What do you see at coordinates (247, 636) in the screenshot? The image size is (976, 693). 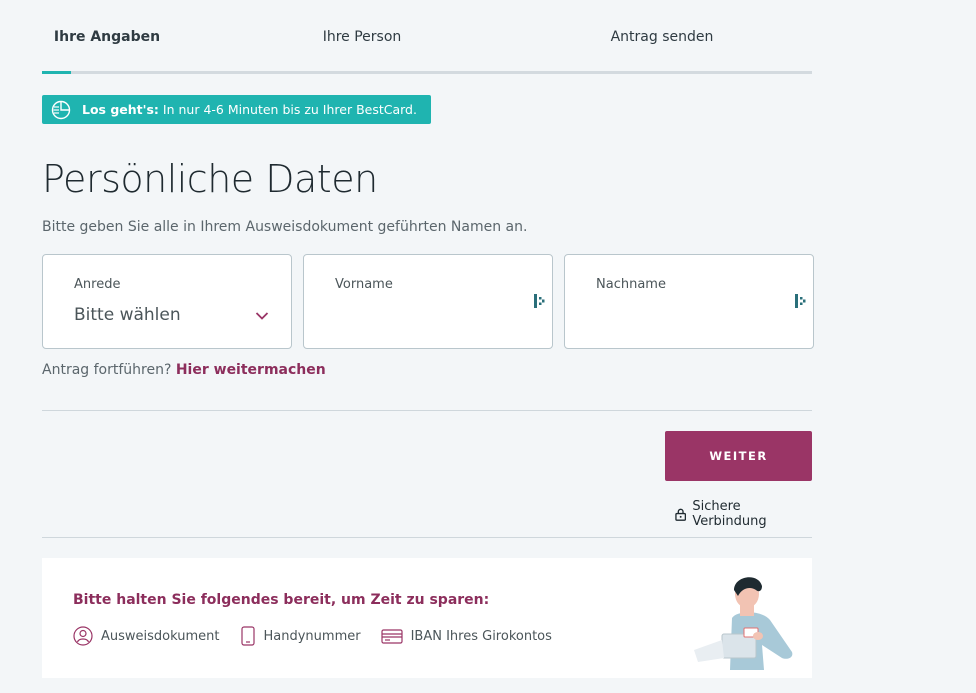 I see `phone-icon` at bounding box center [247, 636].